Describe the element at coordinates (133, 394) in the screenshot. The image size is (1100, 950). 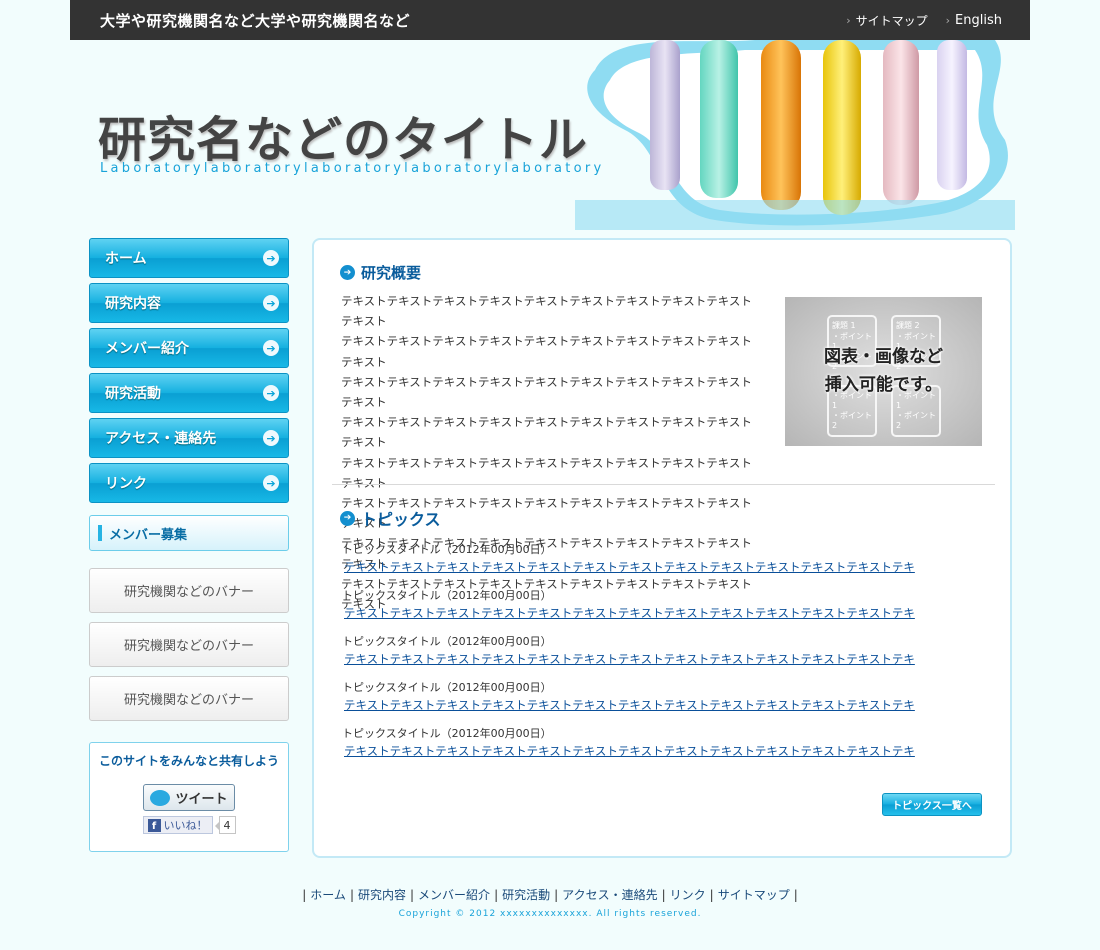
I see `nav-label: 研究活動` at that location.